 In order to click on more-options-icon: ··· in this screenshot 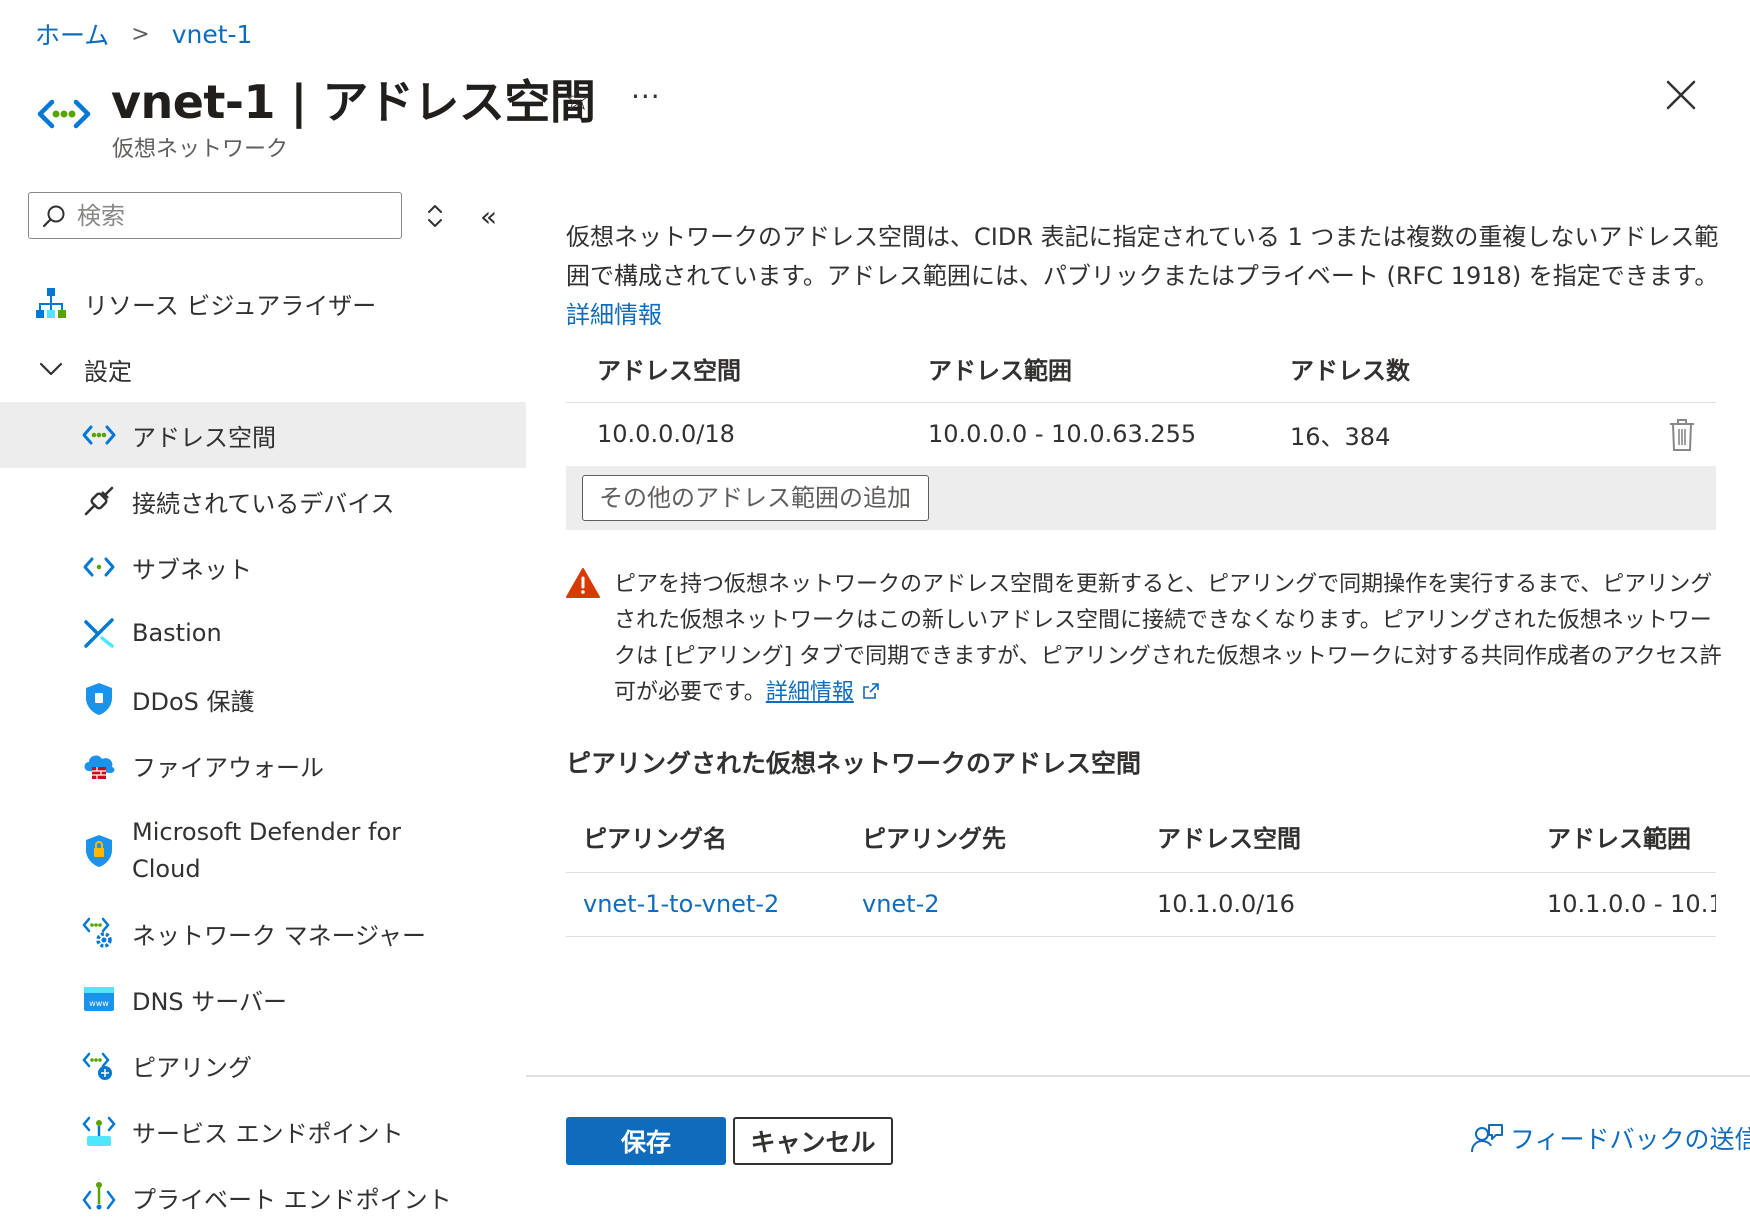, I will do `click(646, 96)`.